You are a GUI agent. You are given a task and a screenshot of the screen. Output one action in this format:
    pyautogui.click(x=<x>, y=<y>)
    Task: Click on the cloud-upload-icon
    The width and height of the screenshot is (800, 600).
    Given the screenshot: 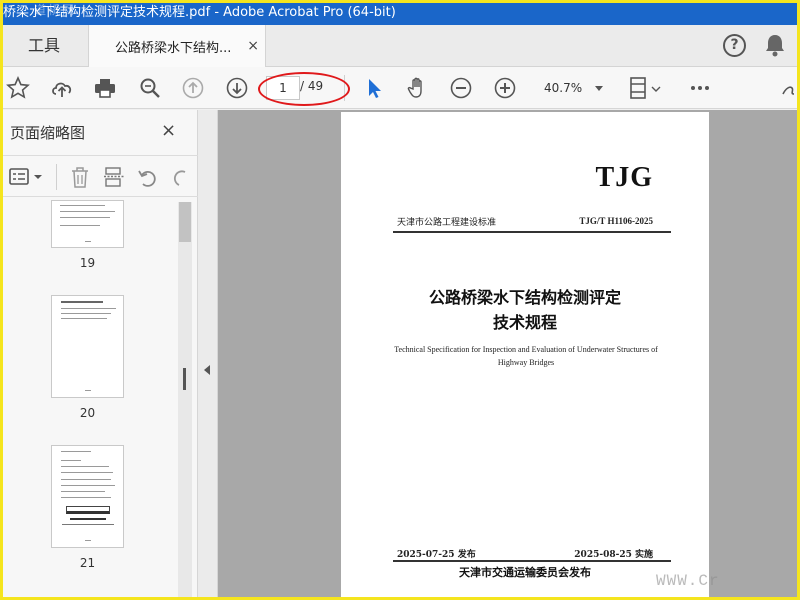 What is the action you would take?
    pyautogui.click(x=62, y=88)
    